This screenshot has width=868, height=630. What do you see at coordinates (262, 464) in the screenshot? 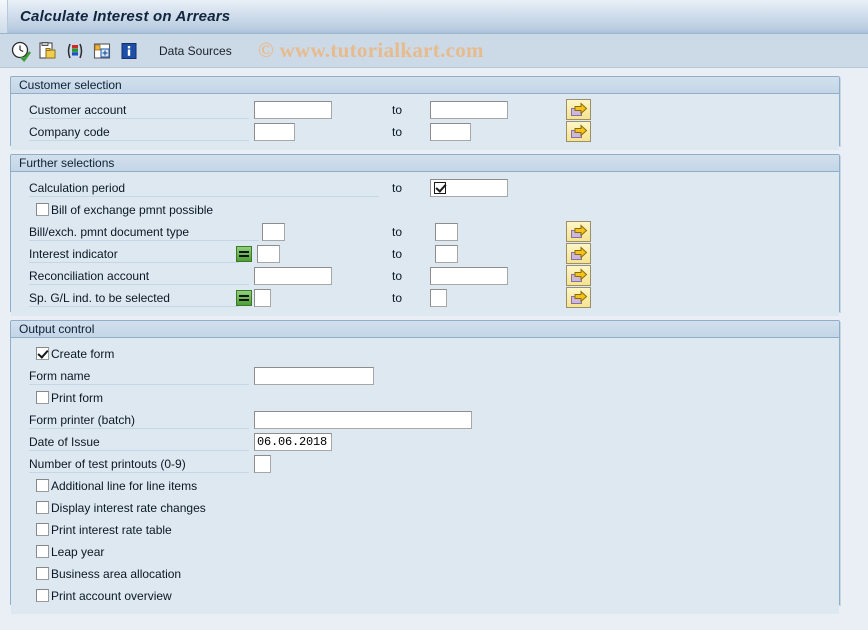
I see `number-of-test-printouts-input` at bounding box center [262, 464].